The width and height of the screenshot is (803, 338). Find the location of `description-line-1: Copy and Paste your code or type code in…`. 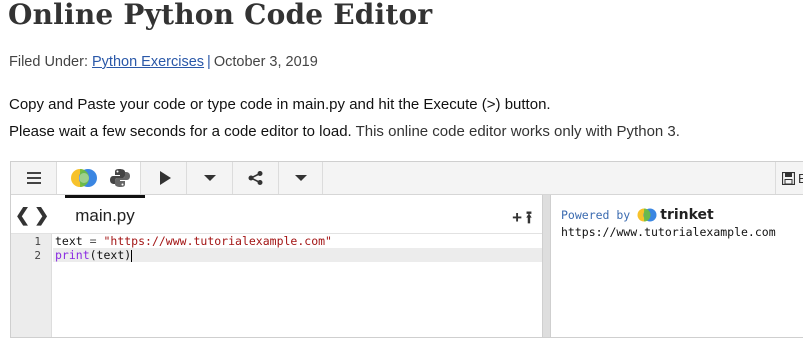

description-line-1: Copy and Paste your code or type code in… is located at coordinates (280, 104).